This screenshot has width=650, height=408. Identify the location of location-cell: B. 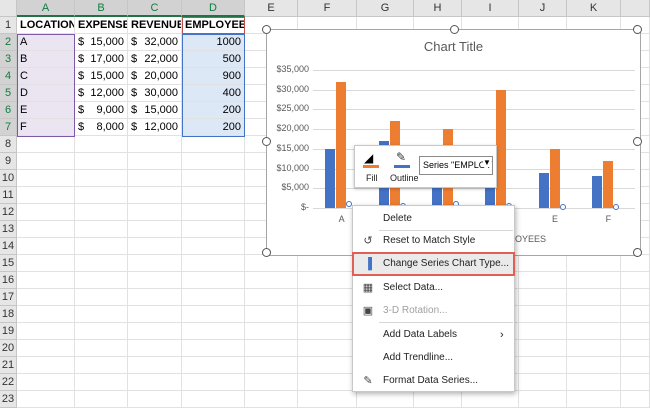
(46, 59).